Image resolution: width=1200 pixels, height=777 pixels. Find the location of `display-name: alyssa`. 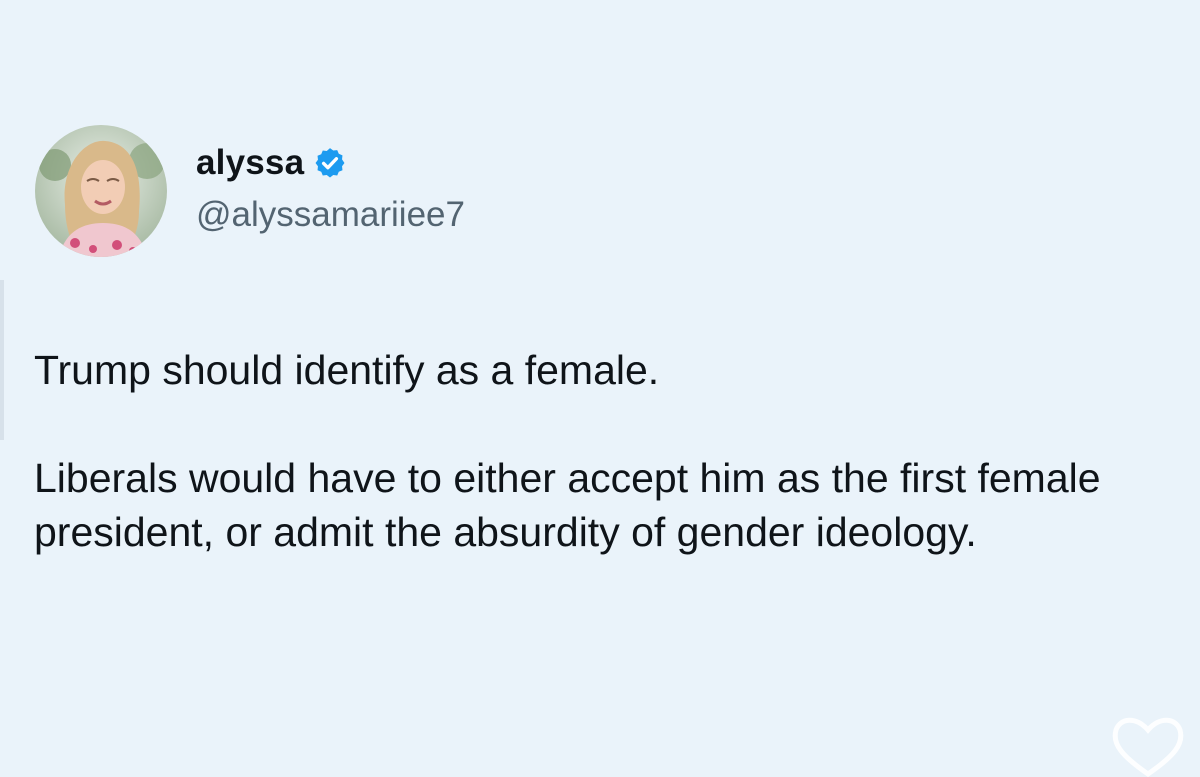

display-name: alyssa is located at coordinates (250, 163).